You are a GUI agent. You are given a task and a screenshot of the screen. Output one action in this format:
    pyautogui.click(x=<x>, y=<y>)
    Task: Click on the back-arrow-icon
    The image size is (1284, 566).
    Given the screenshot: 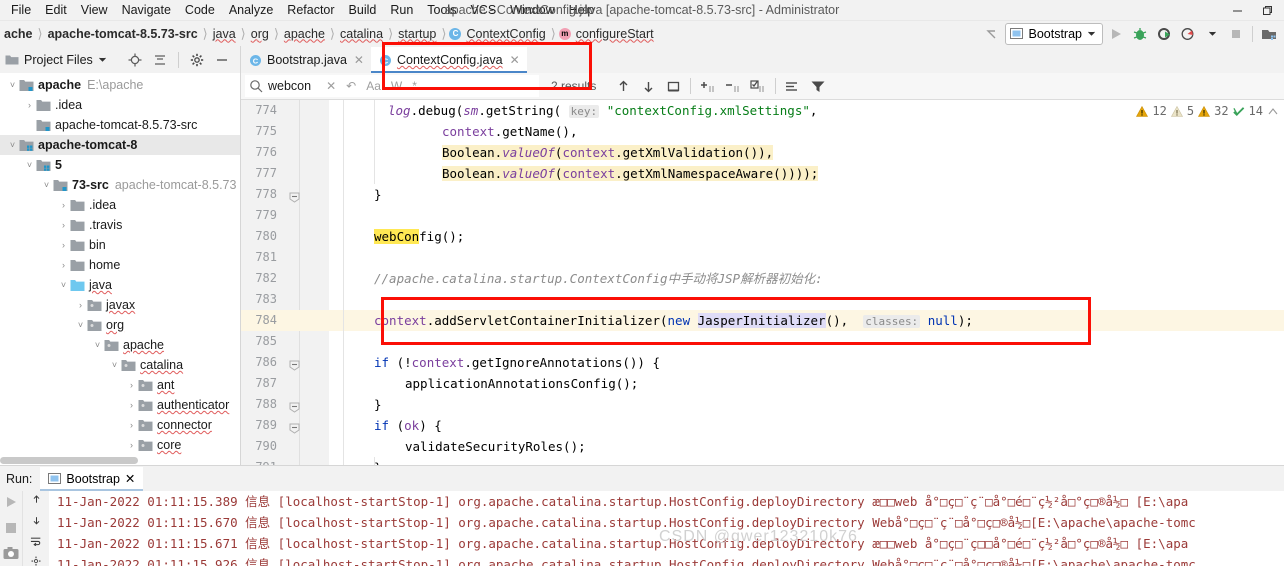 What is the action you would take?
    pyautogui.click(x=992, y=34)
    